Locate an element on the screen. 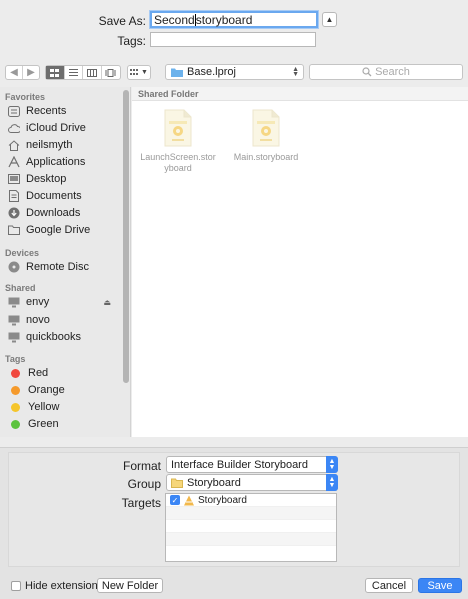 The width and height of the screenshot is (468, 599). search-field: Search is located at coordinates (386, 72).